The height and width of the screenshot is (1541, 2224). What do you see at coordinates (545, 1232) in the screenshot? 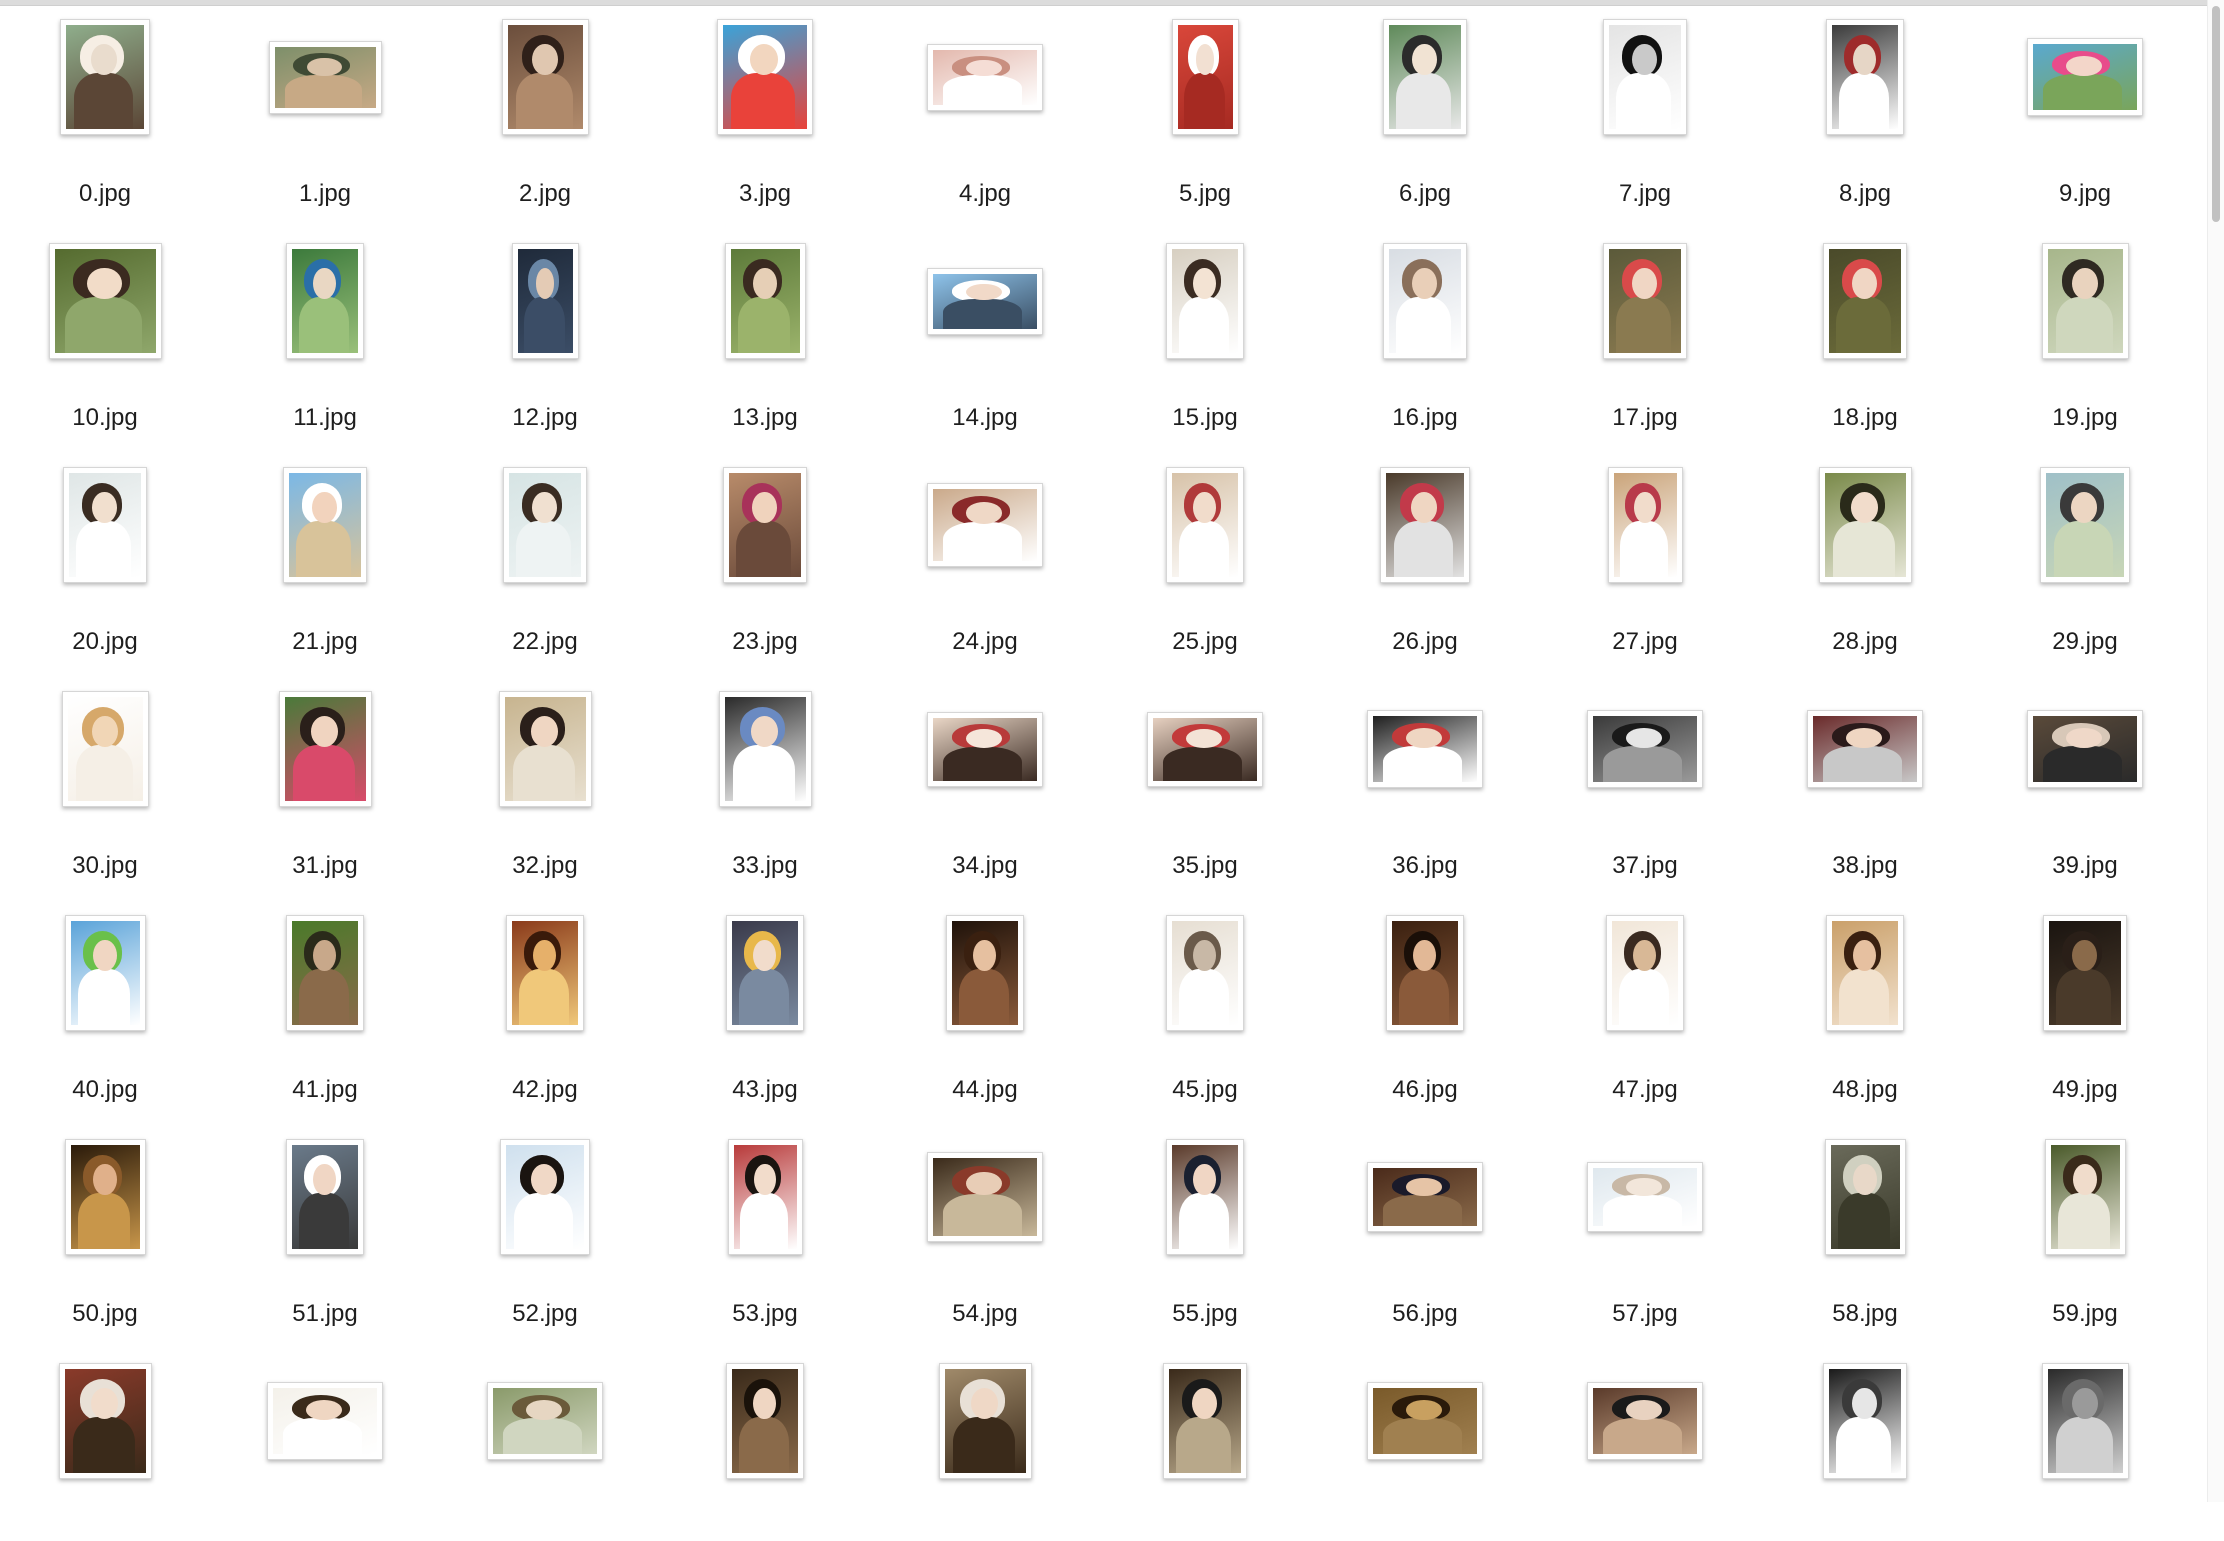
I see `file-item: 52.jpg` at bounding box center [545, 1232].